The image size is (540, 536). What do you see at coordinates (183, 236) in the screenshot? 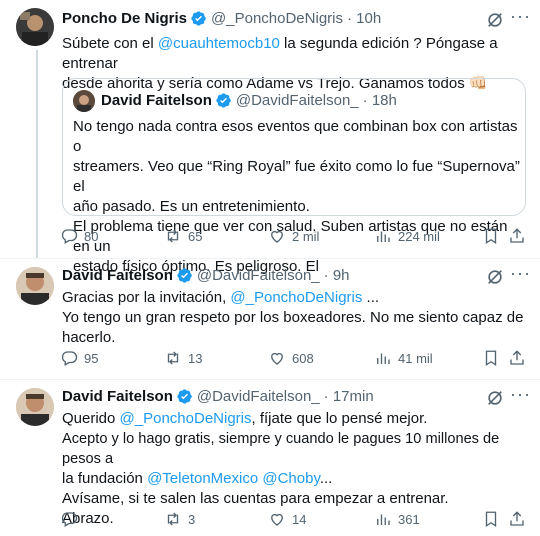
I see `retweet-button: 65` at bounding box center [183, 236].